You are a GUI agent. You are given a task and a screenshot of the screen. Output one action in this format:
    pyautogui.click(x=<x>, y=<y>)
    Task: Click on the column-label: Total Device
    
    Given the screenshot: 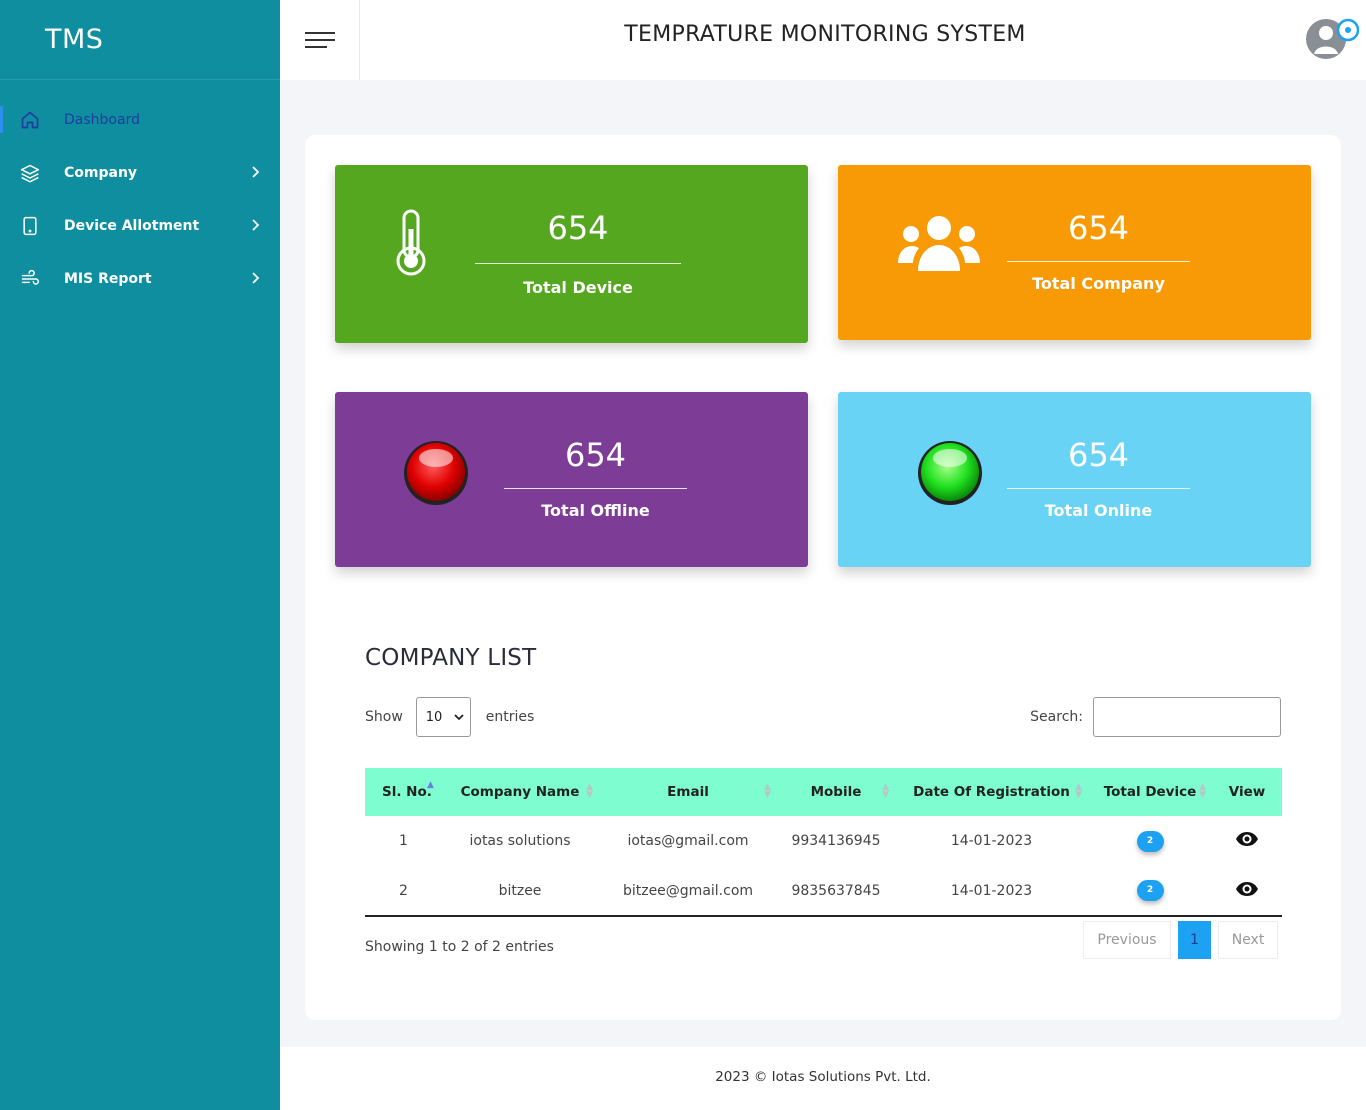 What is the action you would take?
    pyautogui.click(x=1150, y=792)
    